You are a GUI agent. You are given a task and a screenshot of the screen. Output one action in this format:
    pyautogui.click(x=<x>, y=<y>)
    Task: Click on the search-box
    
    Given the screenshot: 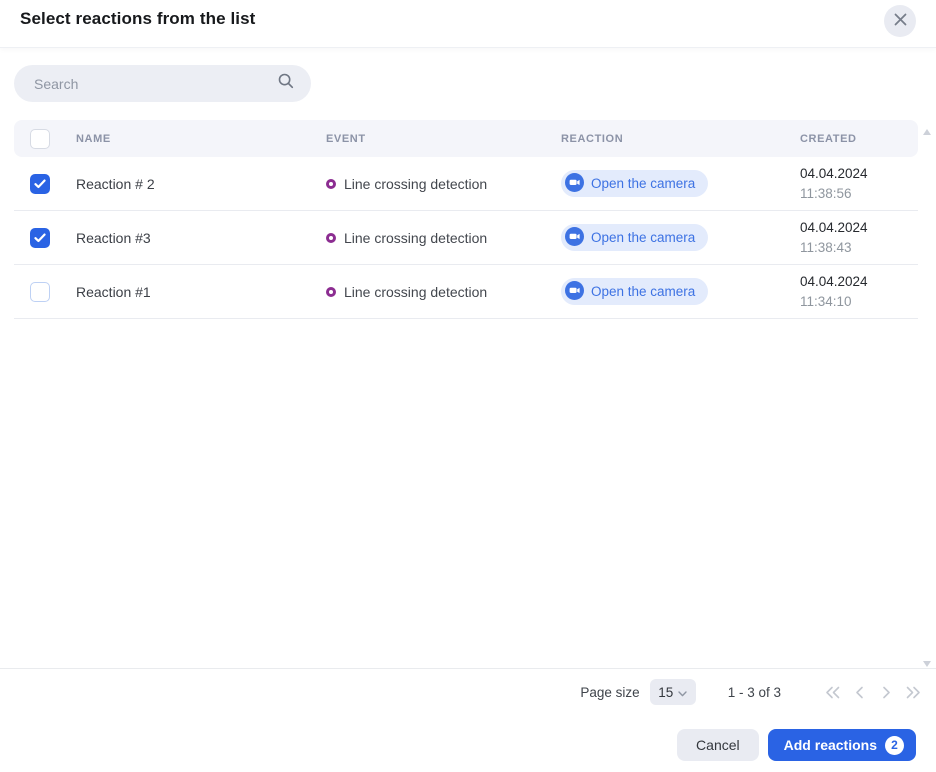 What is the action you would take?
    pyautogui.click(x=162, y=83)
    